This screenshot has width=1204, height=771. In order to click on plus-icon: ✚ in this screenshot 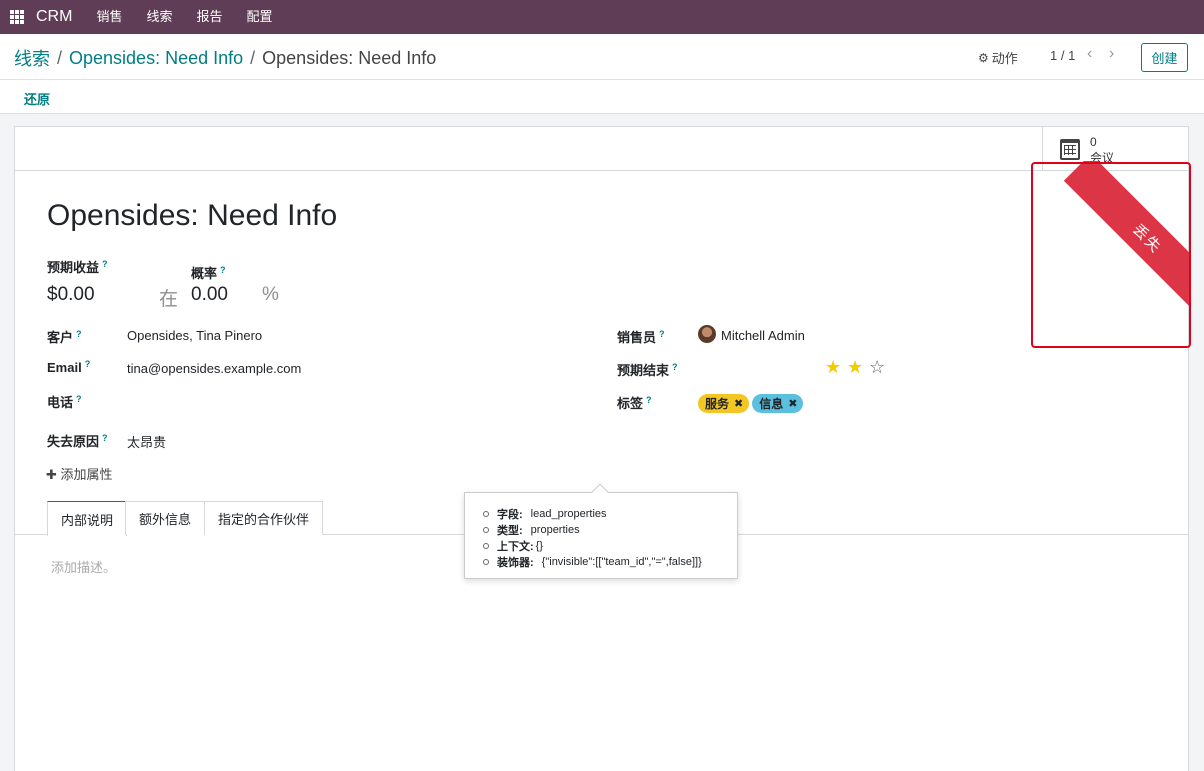, I will do `click(51, 474)`.